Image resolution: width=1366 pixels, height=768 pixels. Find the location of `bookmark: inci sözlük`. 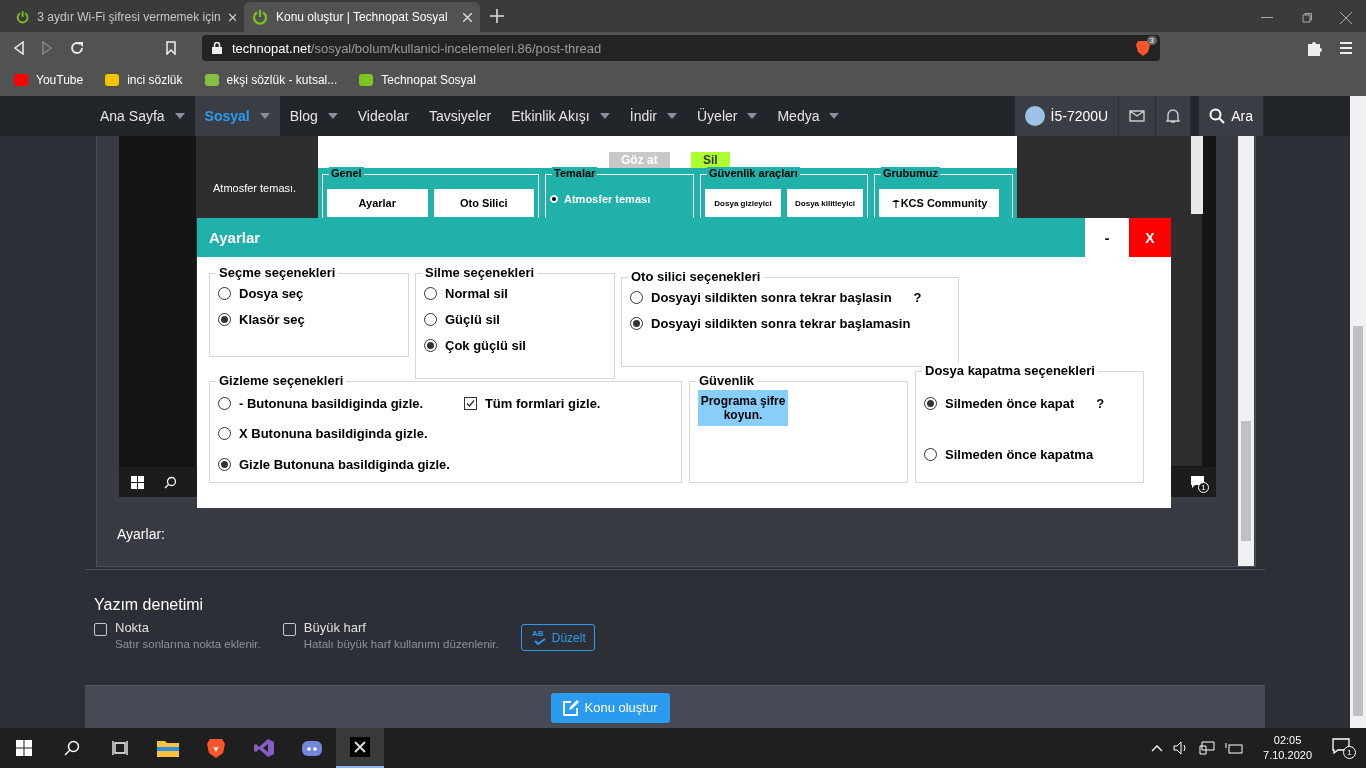

bookmark: inci sözlük is located at coordinates (144, 80).